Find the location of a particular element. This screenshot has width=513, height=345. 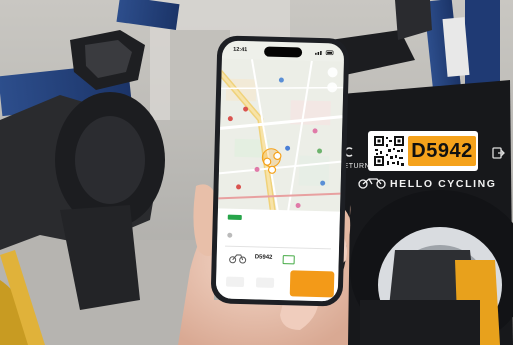

dynamic-island is located at coordinates (283, 52).